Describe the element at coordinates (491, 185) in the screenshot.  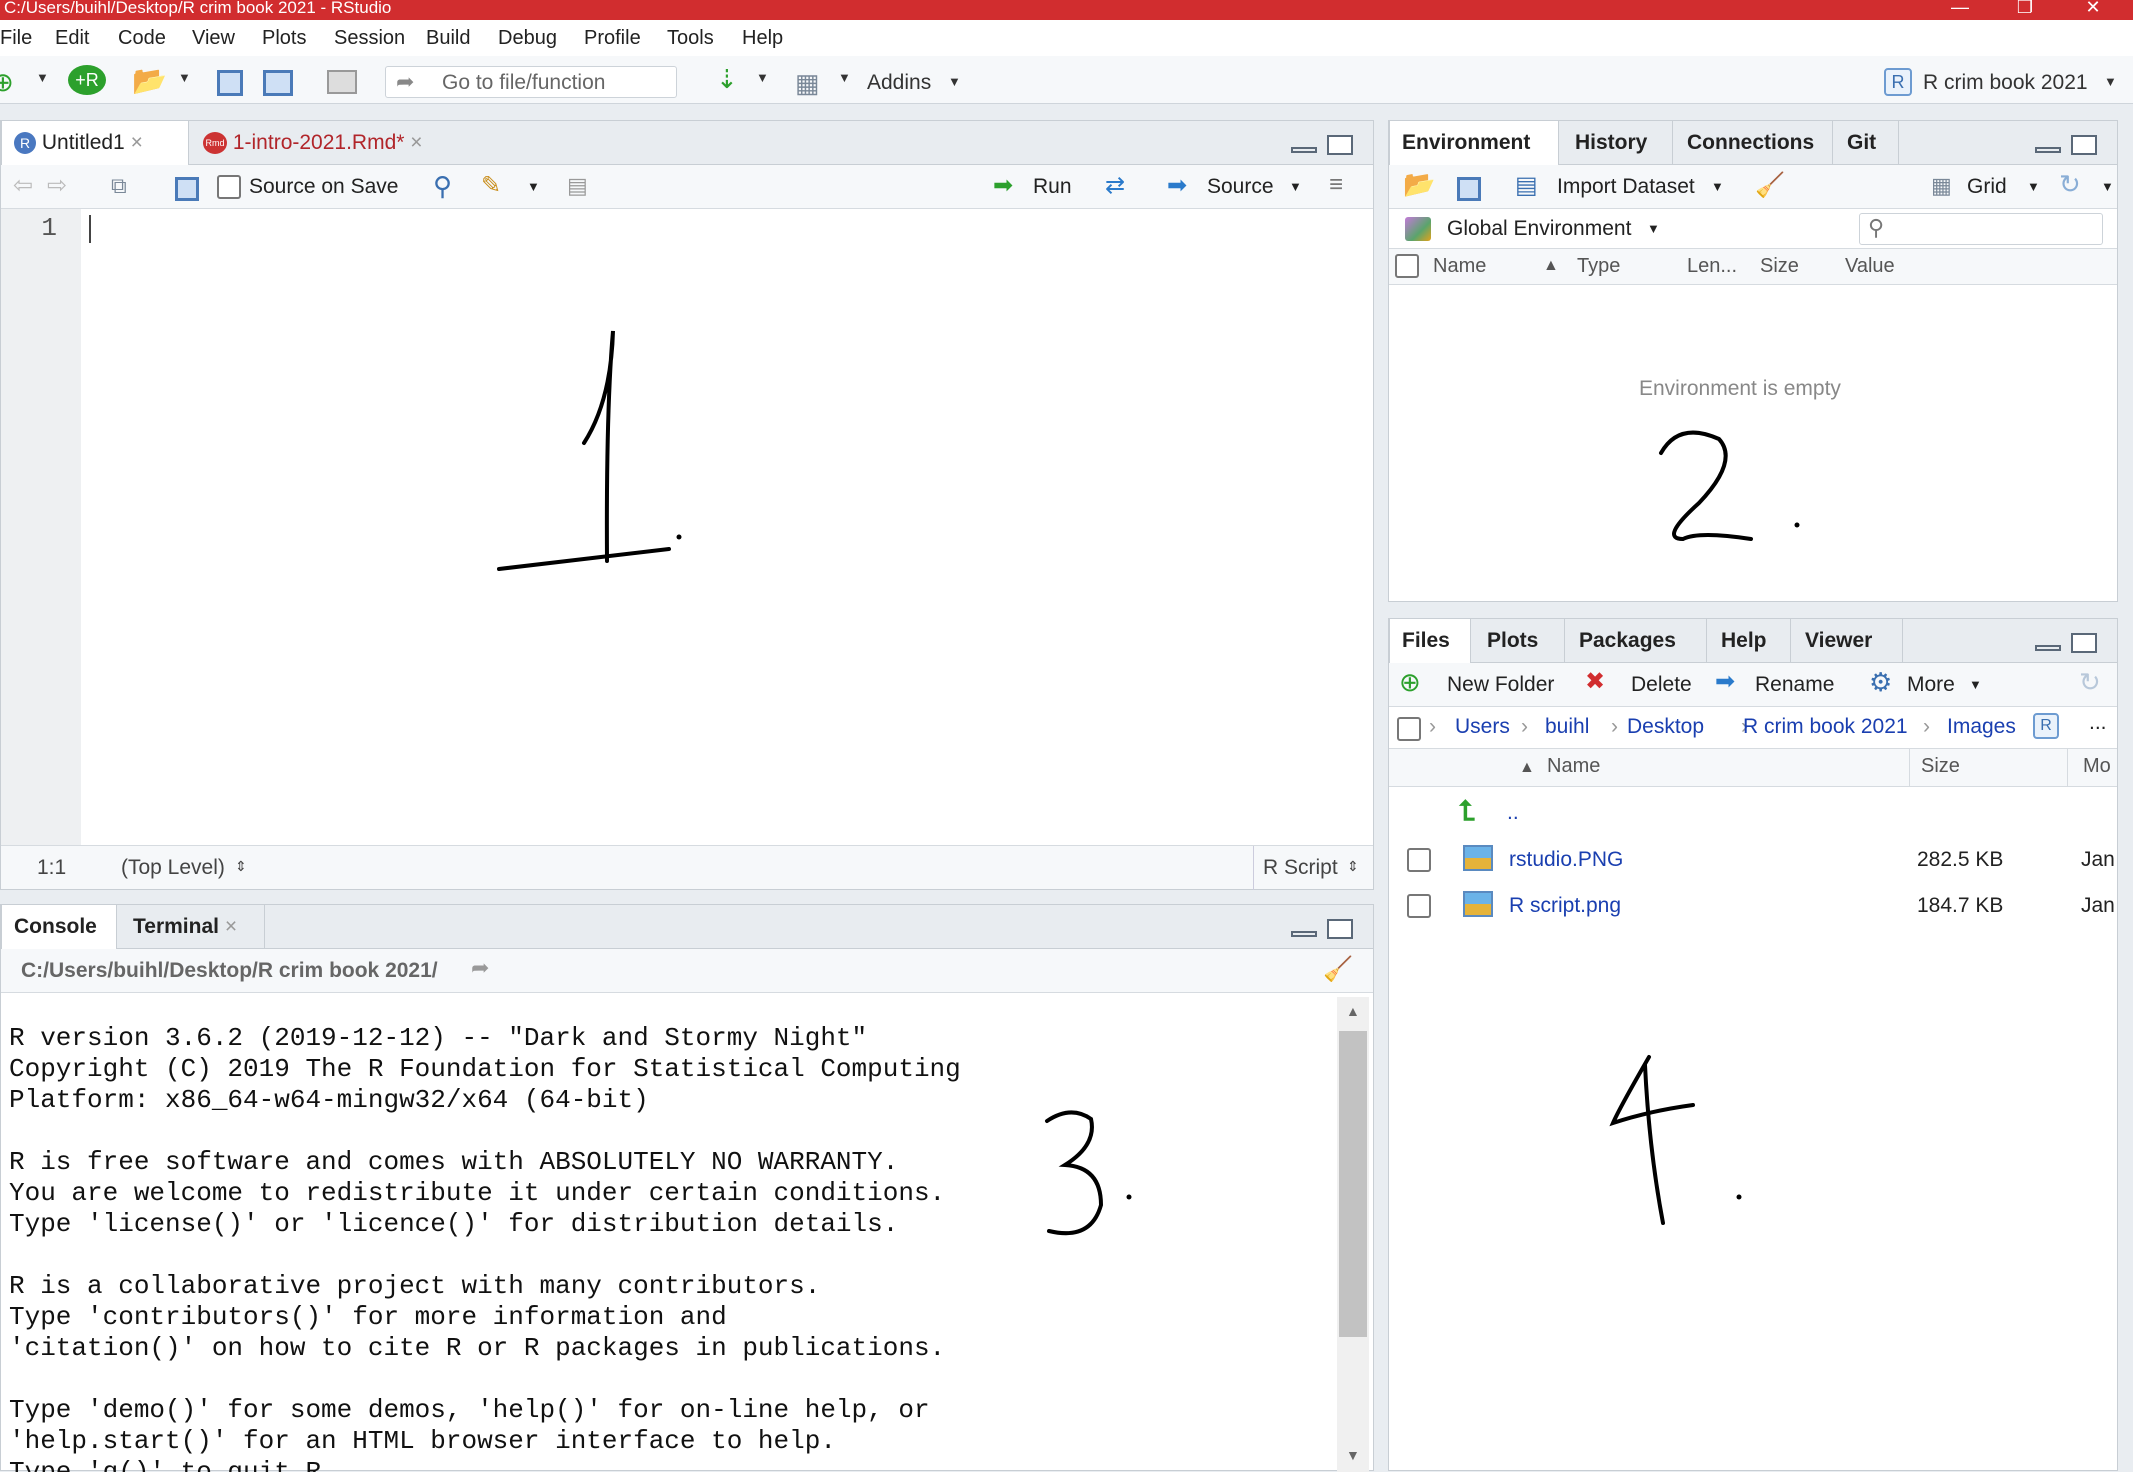
I see `code-tools-wand-icon: ✎` at that location.